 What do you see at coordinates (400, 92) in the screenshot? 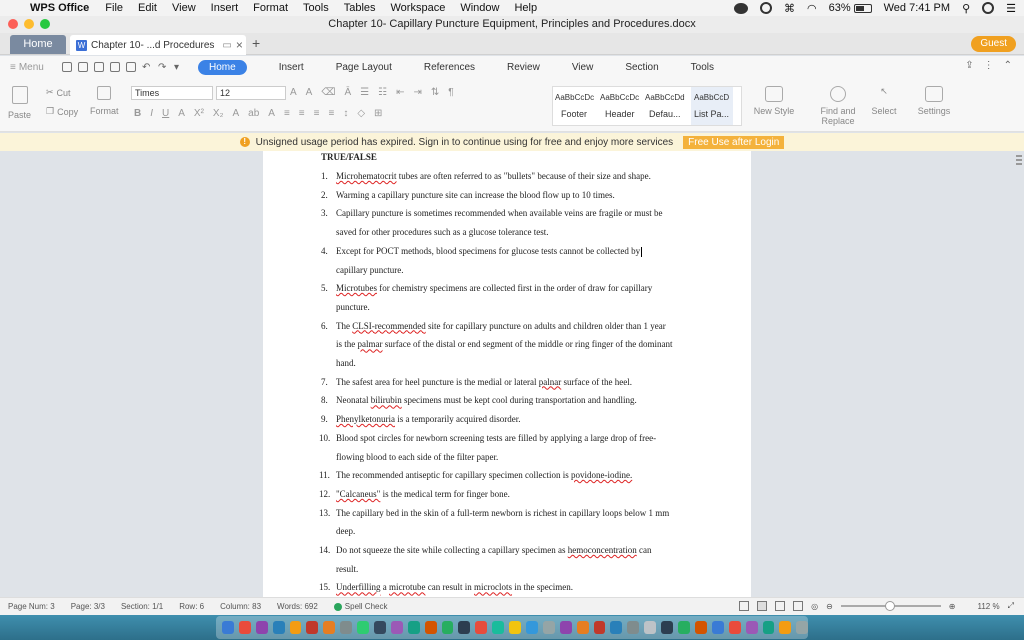
I see `decrease-indent-icon: ⇤` at bounding box center [400, 92].